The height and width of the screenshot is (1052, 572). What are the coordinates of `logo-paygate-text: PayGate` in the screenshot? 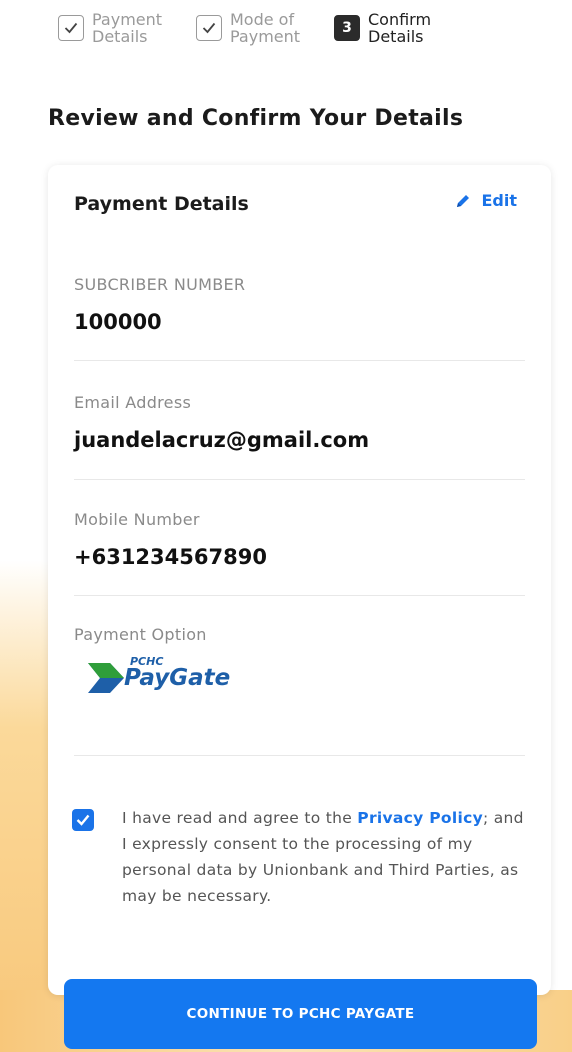 It's located at (177, 678).